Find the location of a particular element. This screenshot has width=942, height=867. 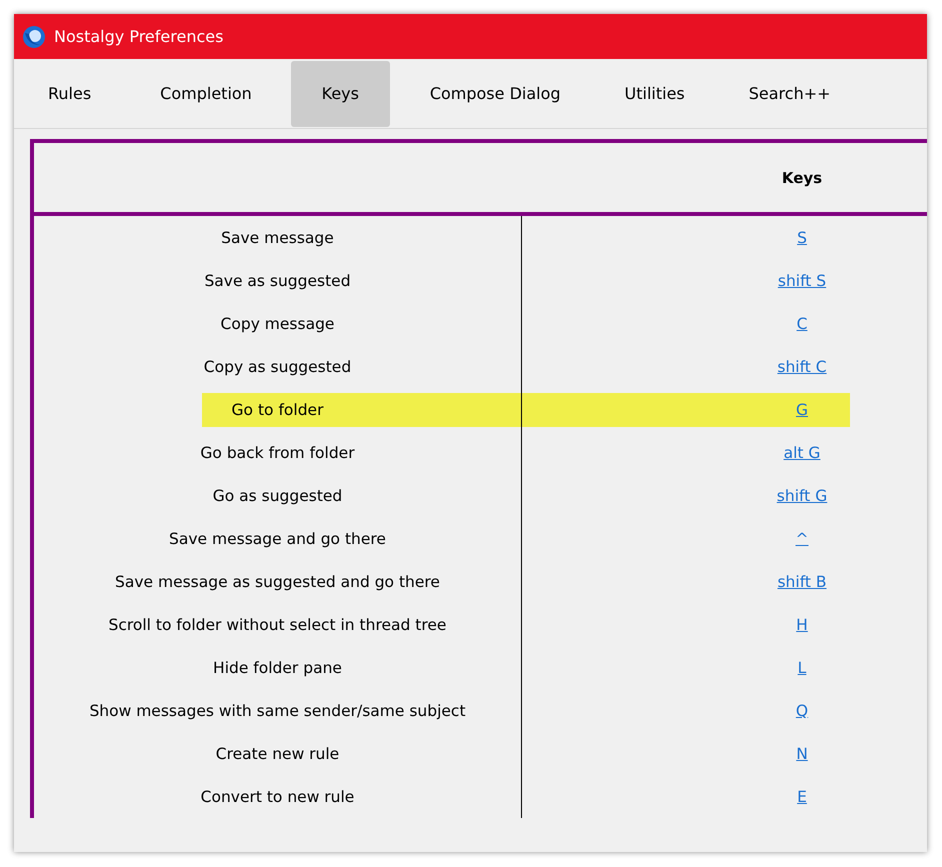

key-link: L is located at coordinates (802, 667).